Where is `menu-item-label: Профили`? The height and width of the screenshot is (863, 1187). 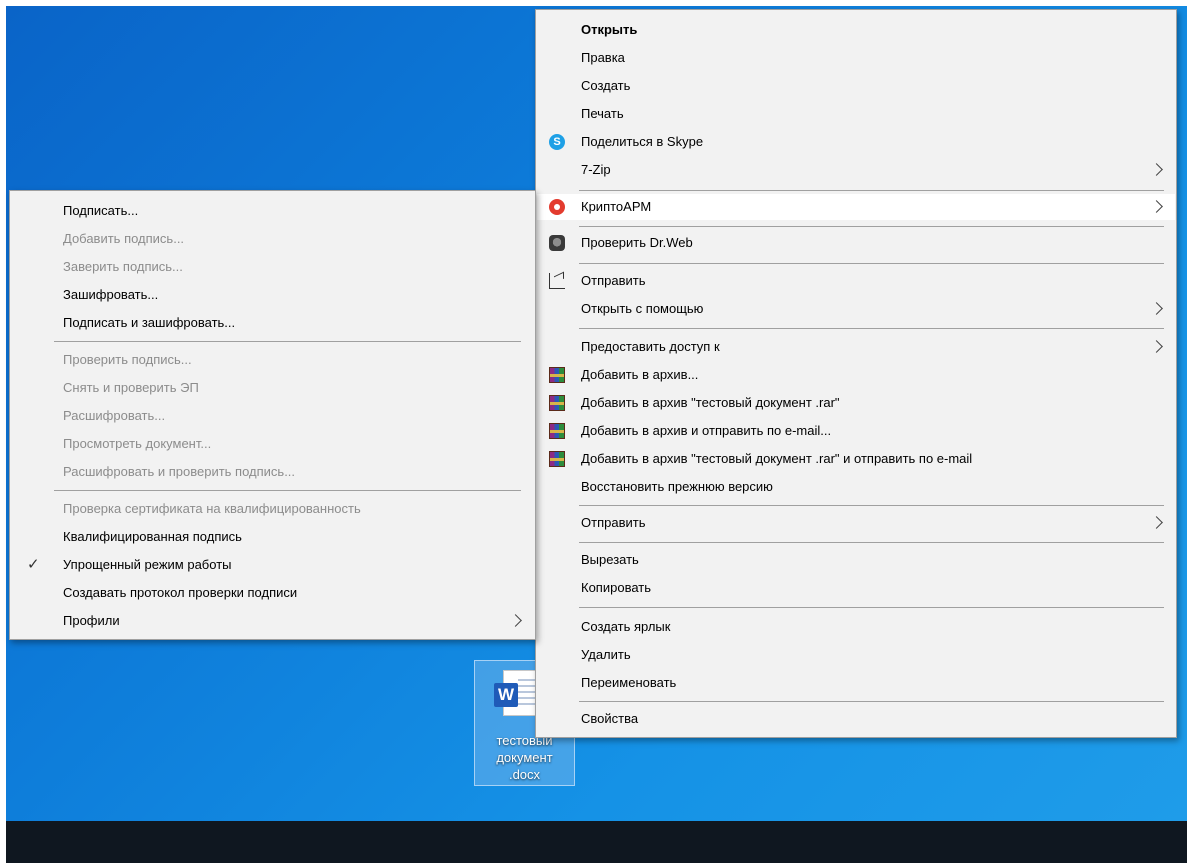 menu-item-label: Профили is located at coordinates (91, 620).